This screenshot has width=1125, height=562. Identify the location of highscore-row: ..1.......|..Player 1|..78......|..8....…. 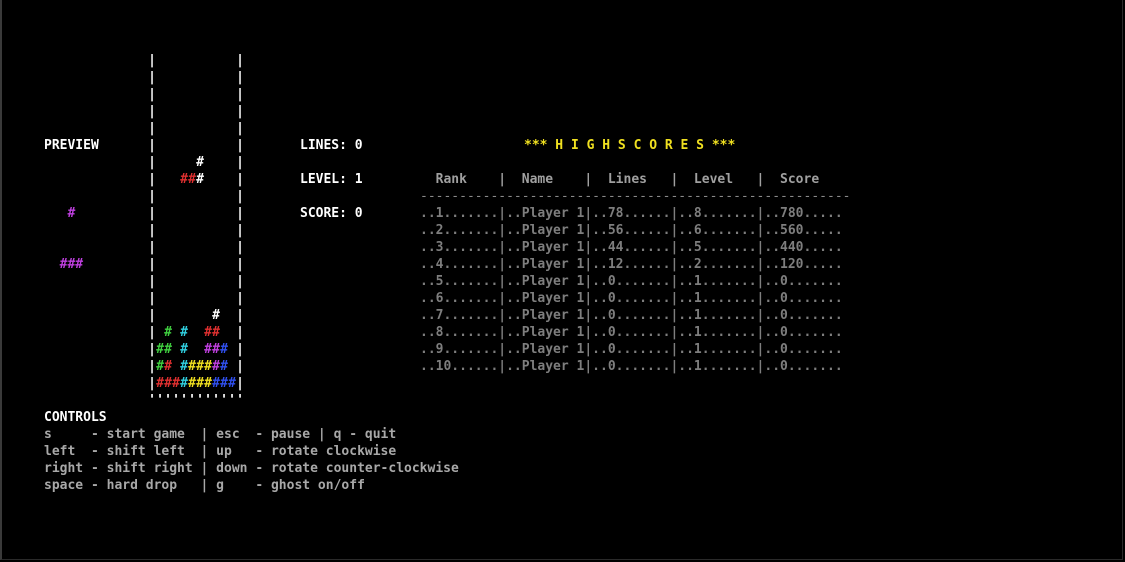
(631, 213).